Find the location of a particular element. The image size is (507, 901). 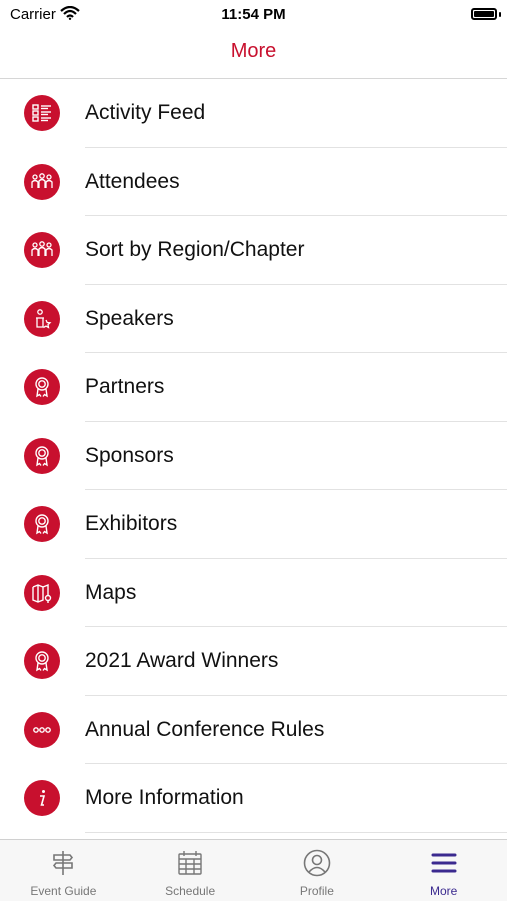

menu-item-sort-by-region-chapter: Sort by Region/Chapter is located at coordinates (253, 250).